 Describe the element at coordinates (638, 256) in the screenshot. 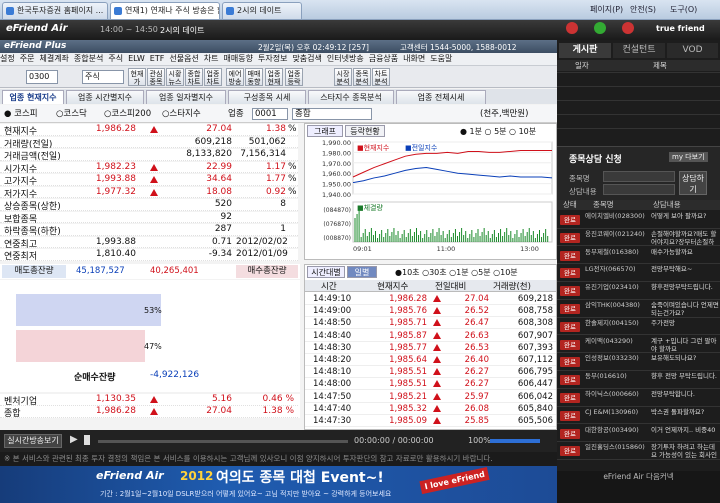

I see `stock-consult-row: 완료 동부제철(016380) 매수가능할까요` at that location.